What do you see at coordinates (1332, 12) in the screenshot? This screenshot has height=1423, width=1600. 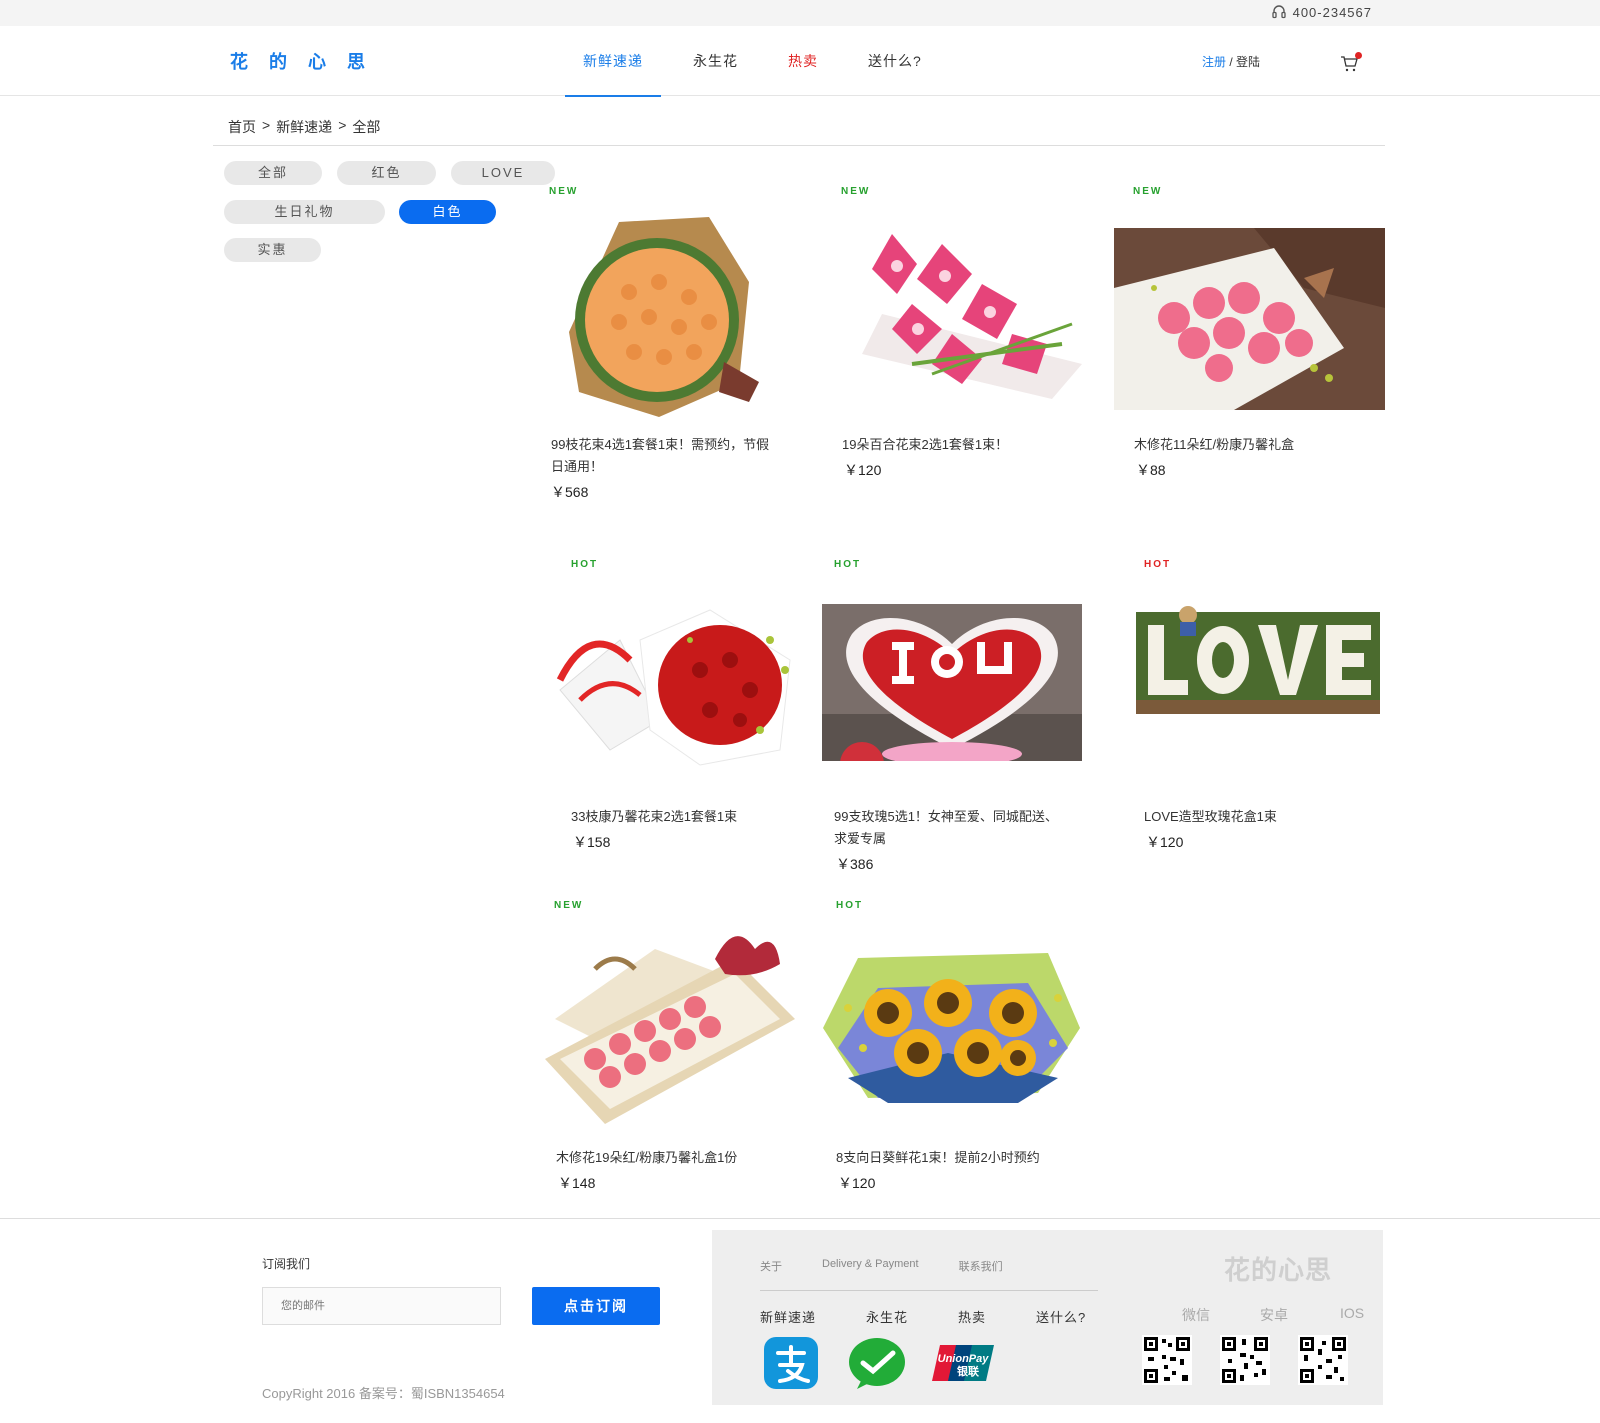 I see `hotline-number: 400-234567` at bounding box center [1332, 12].